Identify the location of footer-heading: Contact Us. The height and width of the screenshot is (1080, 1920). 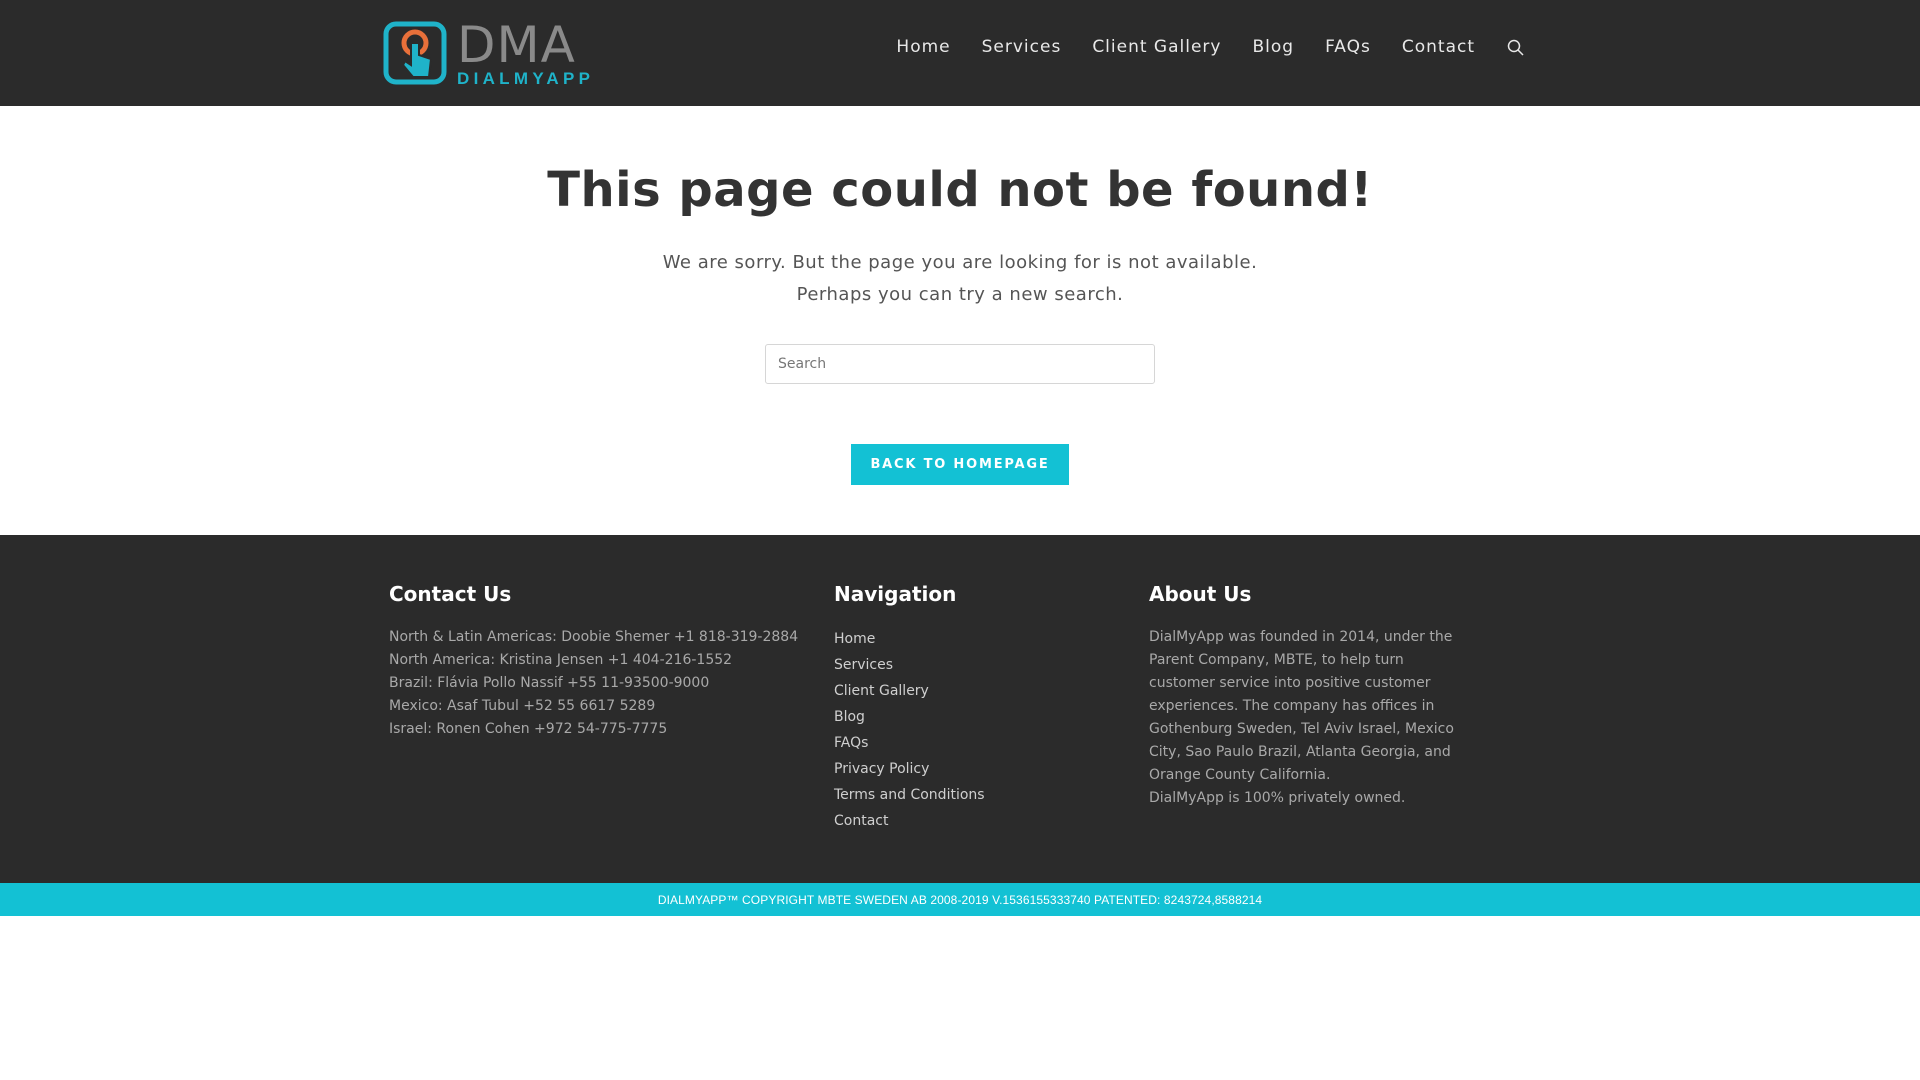
(450, 594).